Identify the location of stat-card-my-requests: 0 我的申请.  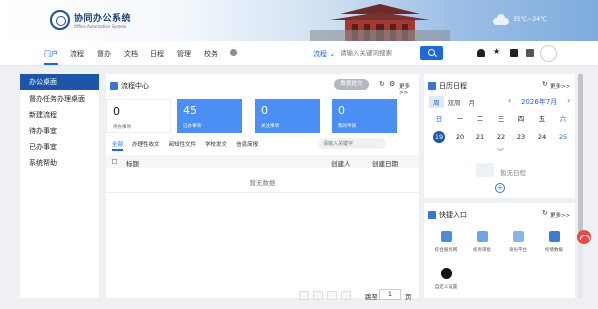
(364, 116).